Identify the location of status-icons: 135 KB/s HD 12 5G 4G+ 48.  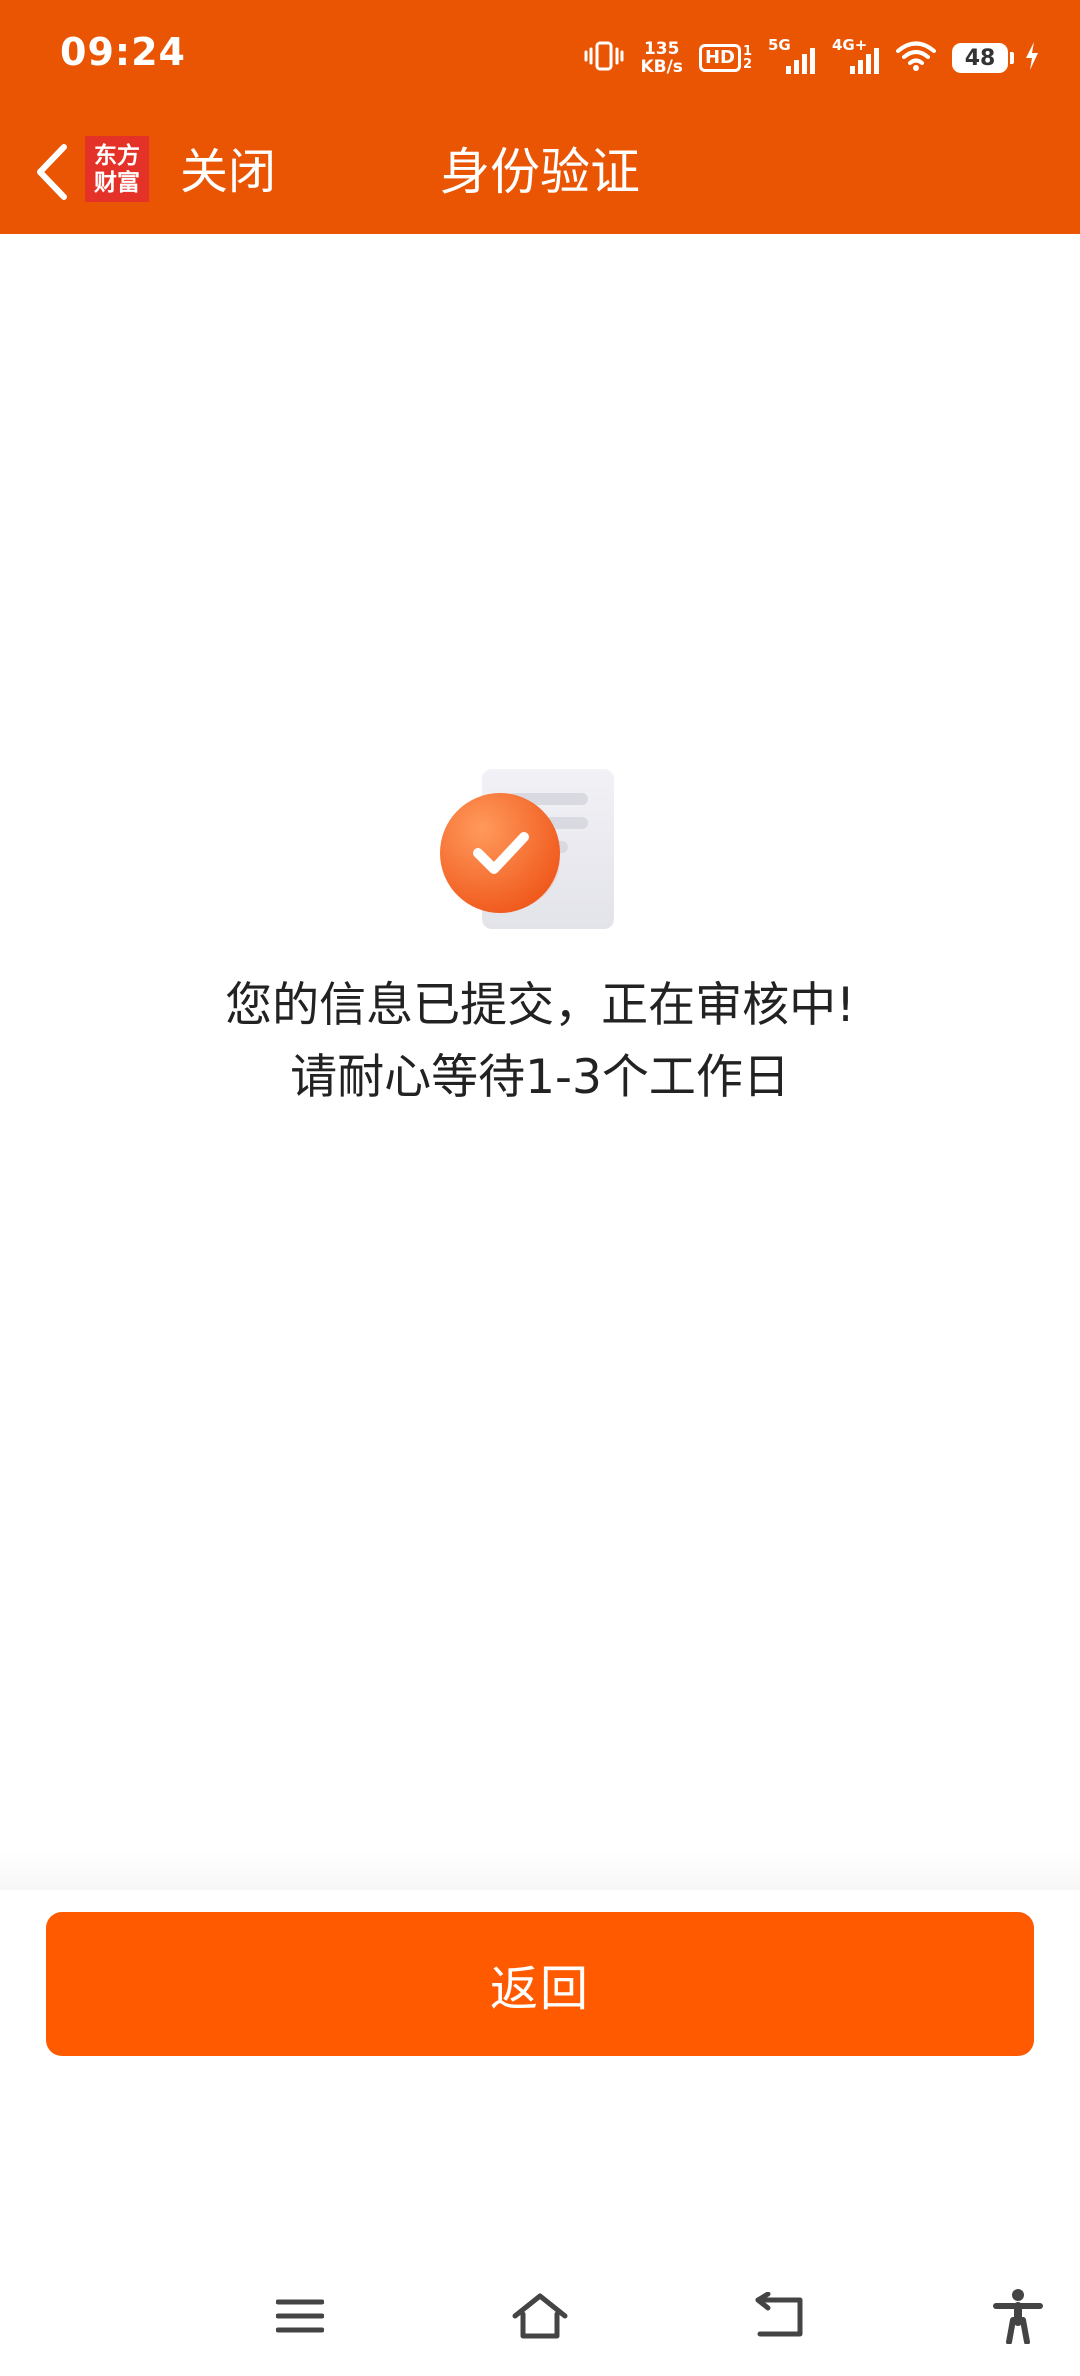
(812, 58).